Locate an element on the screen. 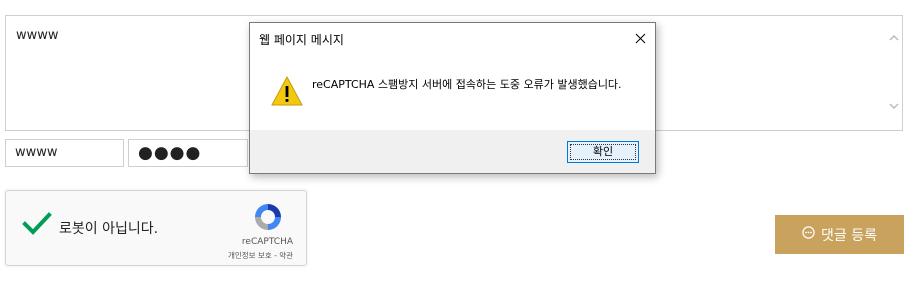  submit-comment-button: 댓글 등록 is located at coordinates (839, 234).